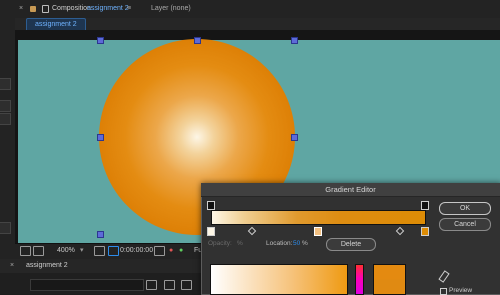 The image size is (500, 295). What do you see at coordinates (318, 231) in the screenshot?
I see `color-stop-selected` at bounding box center [318, 231].